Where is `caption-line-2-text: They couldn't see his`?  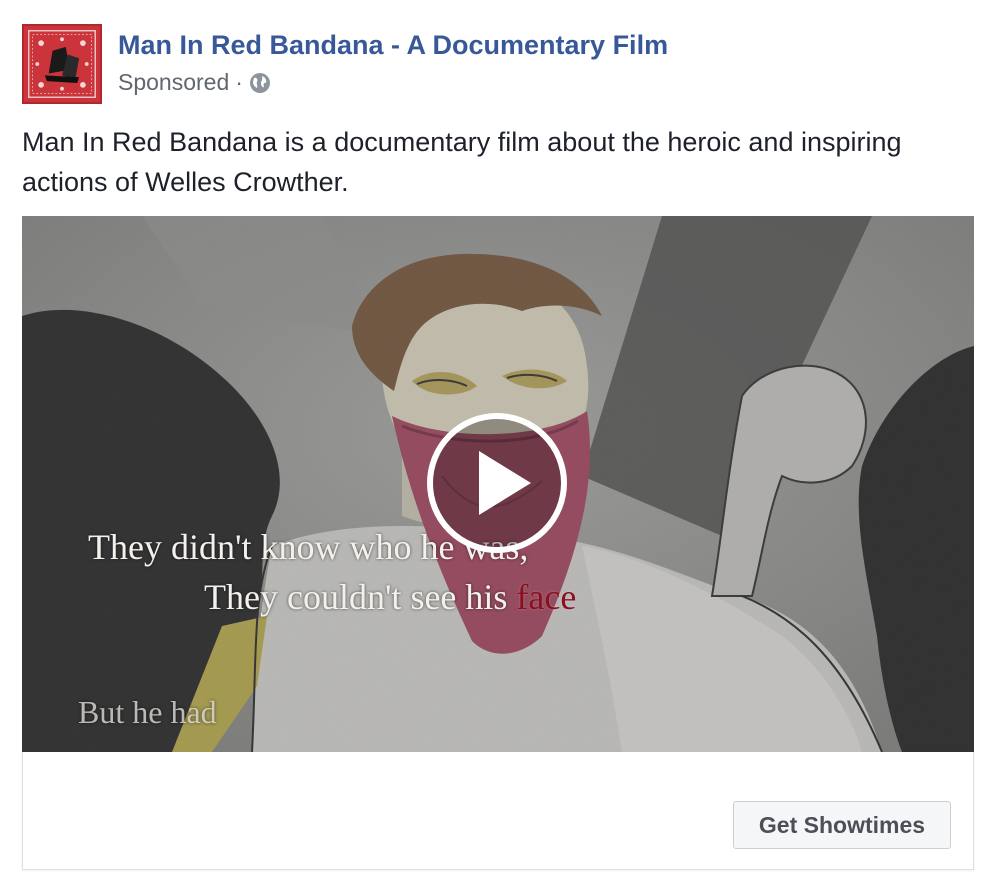
caption-line-2-text: They couldn't see his is located at coordinates (360, 597).